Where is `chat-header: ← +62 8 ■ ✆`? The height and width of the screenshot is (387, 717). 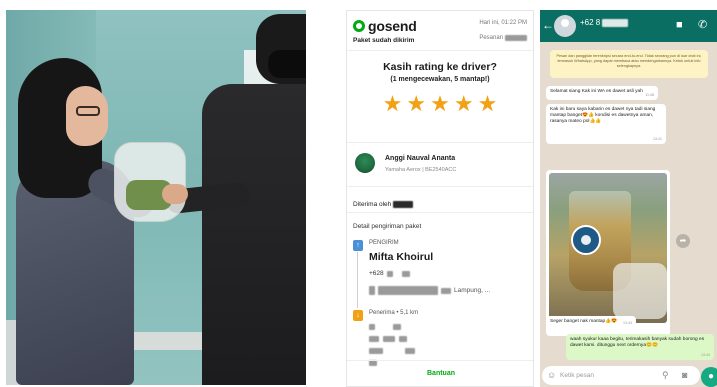
chat-header: ← +62 8 ■ ✆ is located at coordinates (628, 26).